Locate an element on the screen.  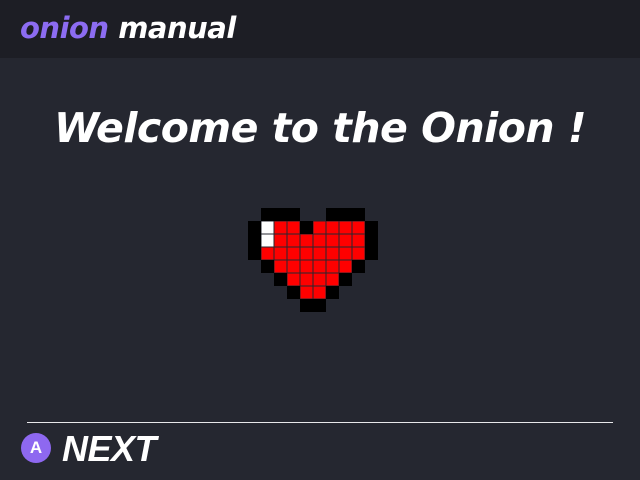
pixel-heart-icon is located at coordinates (313, 260).